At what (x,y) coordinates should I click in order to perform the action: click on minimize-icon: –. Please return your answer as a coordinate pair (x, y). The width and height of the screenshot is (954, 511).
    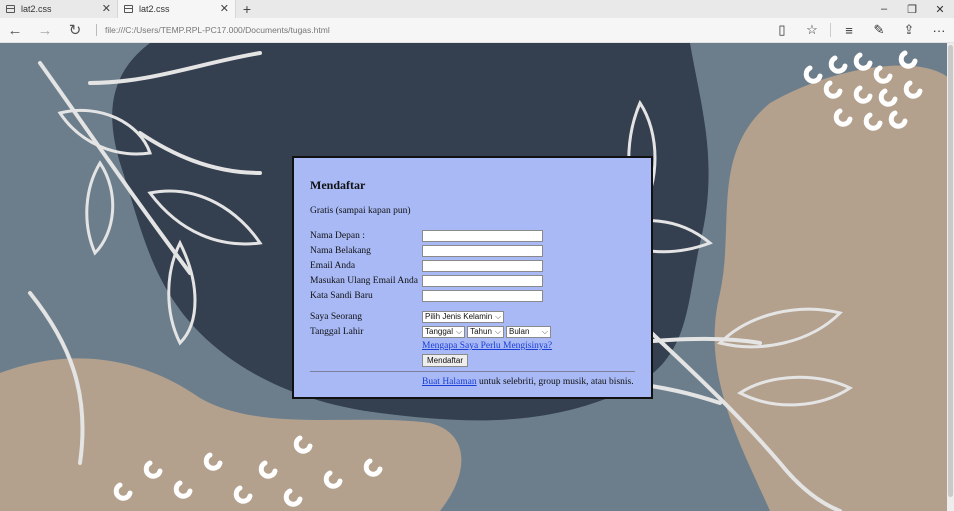
    Looking at the image, I should click on (884, 9).